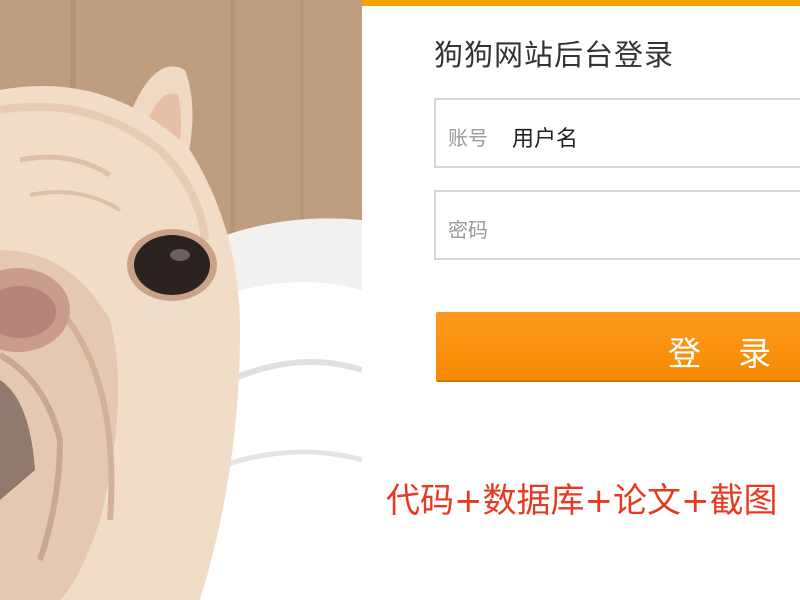 This screenshot has width=800, height=600. I want to click on promo-text: 代码+数据库+论文+截图, so click(582, 501).